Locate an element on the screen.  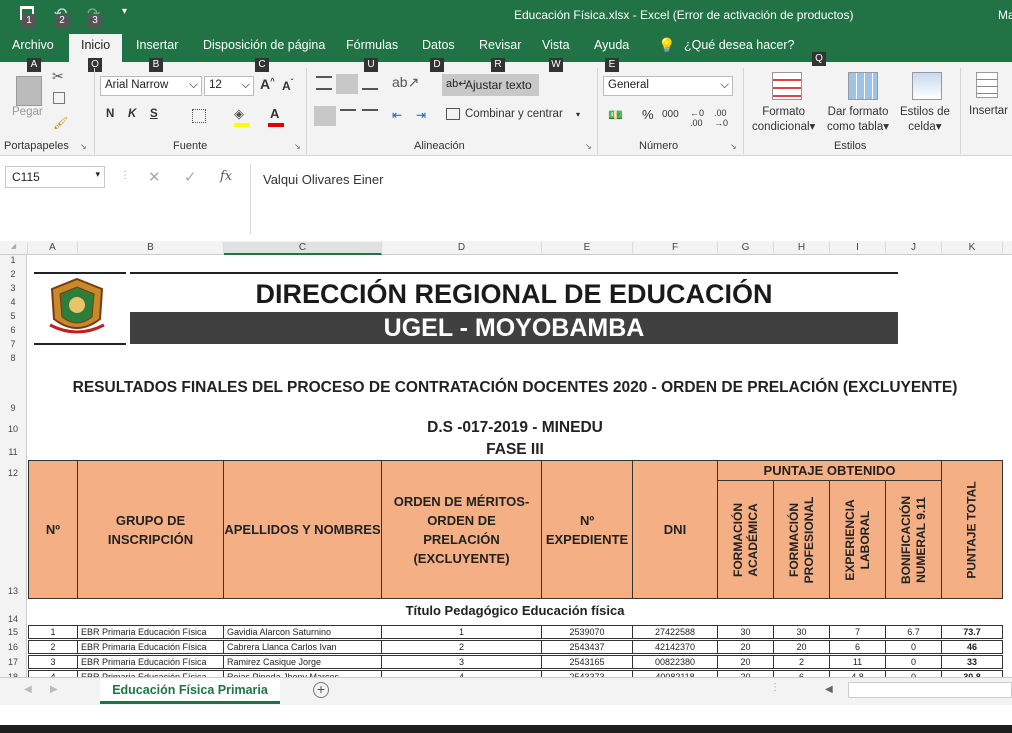
grow-font-icon: A^ is located at coordinates (267, 84).